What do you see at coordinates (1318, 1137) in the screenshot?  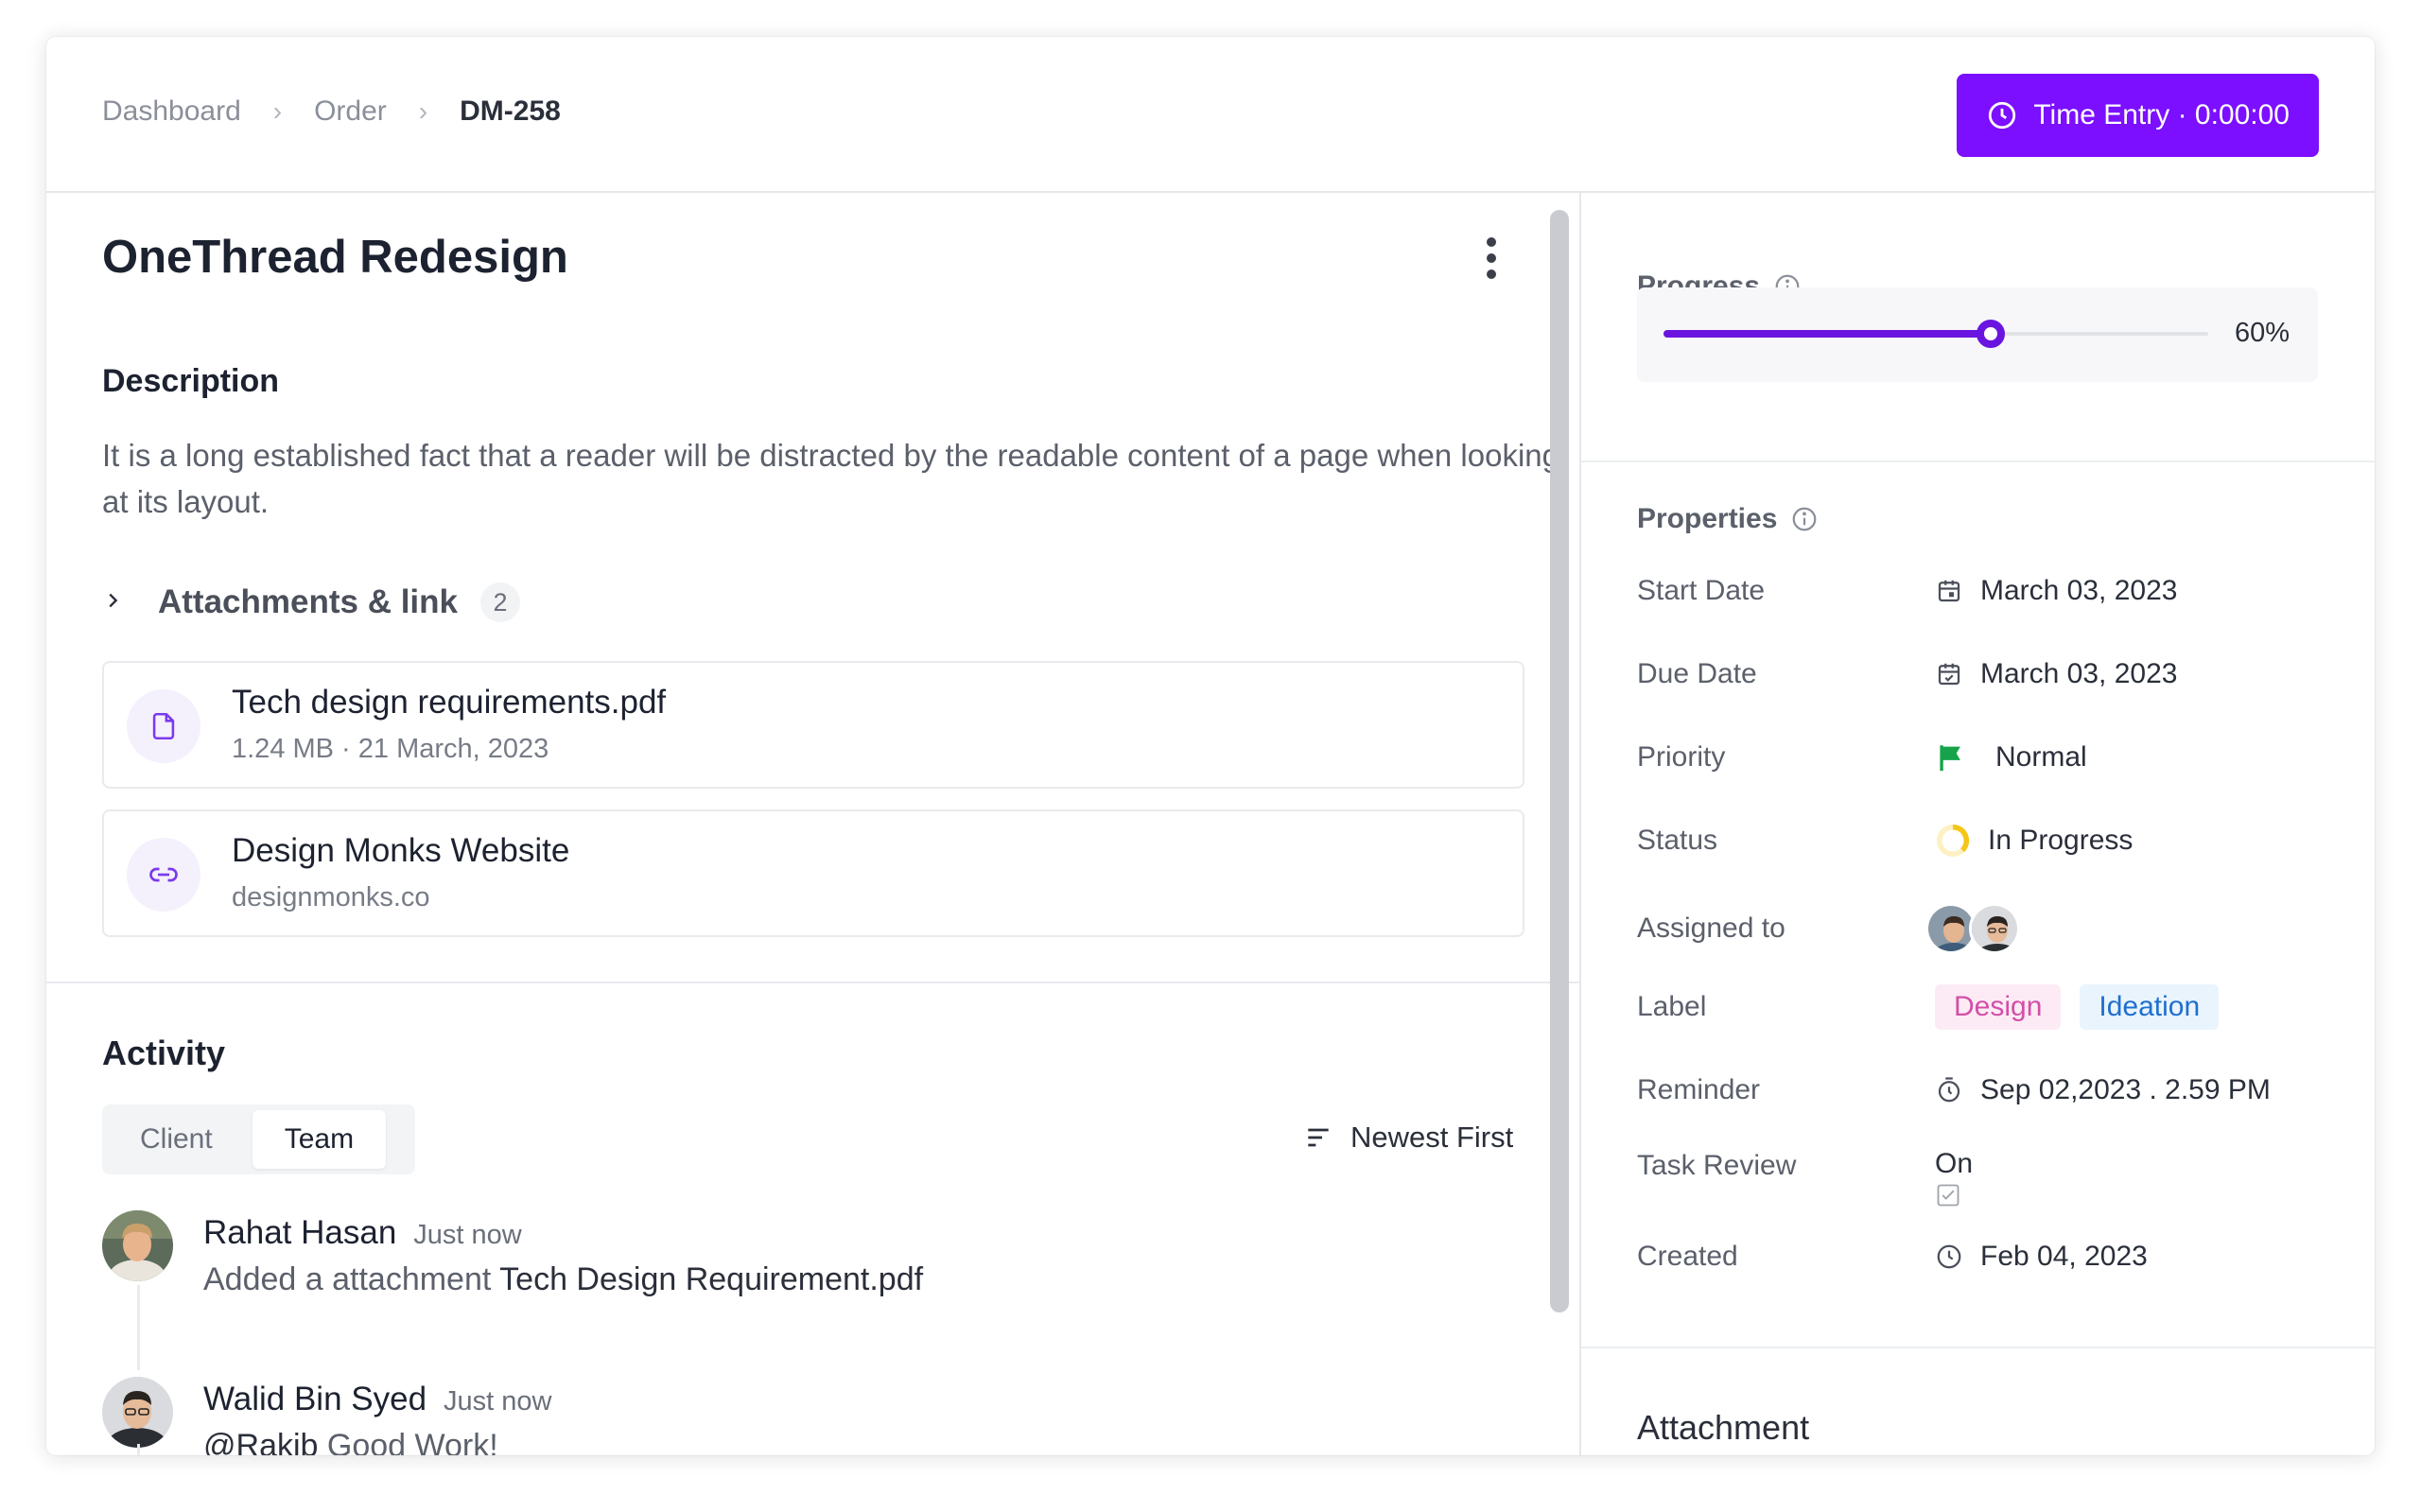 I see `sort-icon` at bounding box center [1318, 1137].